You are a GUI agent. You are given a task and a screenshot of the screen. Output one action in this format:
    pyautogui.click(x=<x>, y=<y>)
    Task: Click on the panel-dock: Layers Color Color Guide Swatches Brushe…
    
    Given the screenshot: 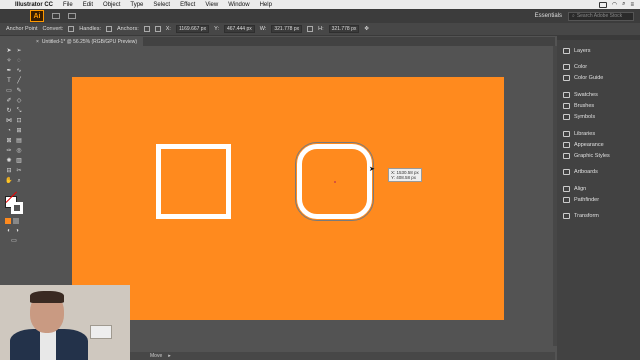 What is the action you would take?
    pyautogui.click(x=598, y=198)
    